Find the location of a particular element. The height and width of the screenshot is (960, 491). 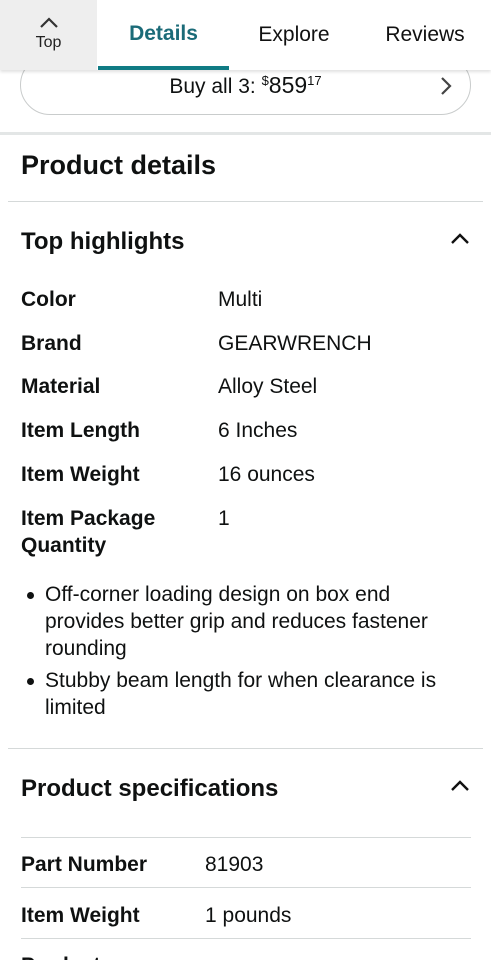

highlight-value-package-quantity: 1 is located at coordinates (224, 518).